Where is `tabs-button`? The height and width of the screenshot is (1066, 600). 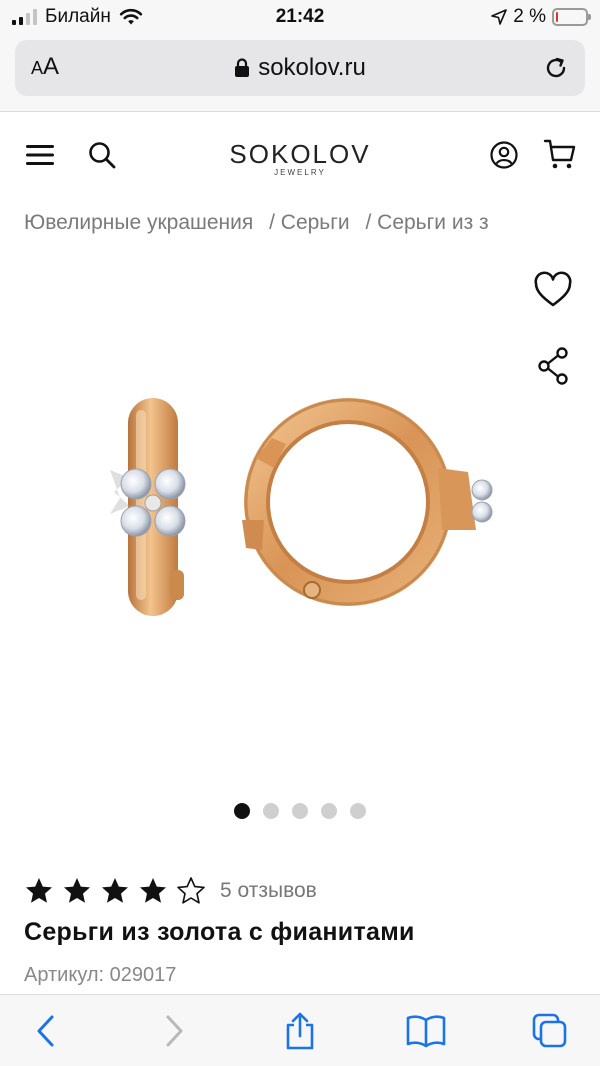
tabs-button is located at coordinates (550, 1031).